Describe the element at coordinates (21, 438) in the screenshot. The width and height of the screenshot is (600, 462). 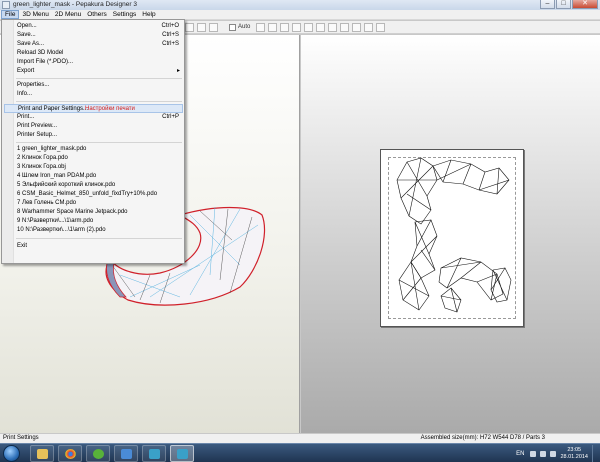
I see `status-text: Print Settings` at that location.